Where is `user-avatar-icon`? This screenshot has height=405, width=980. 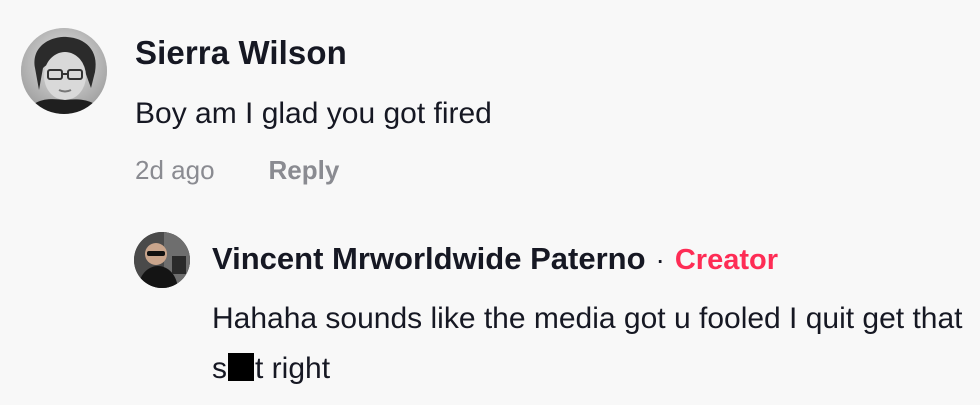 user-avatar-icon is located at coordinates (64, 71).